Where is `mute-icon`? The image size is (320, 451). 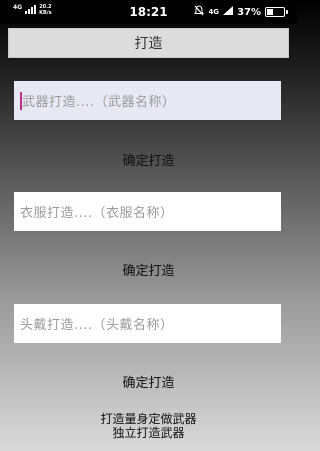
mute-icon is located at coordinates (199, 12).